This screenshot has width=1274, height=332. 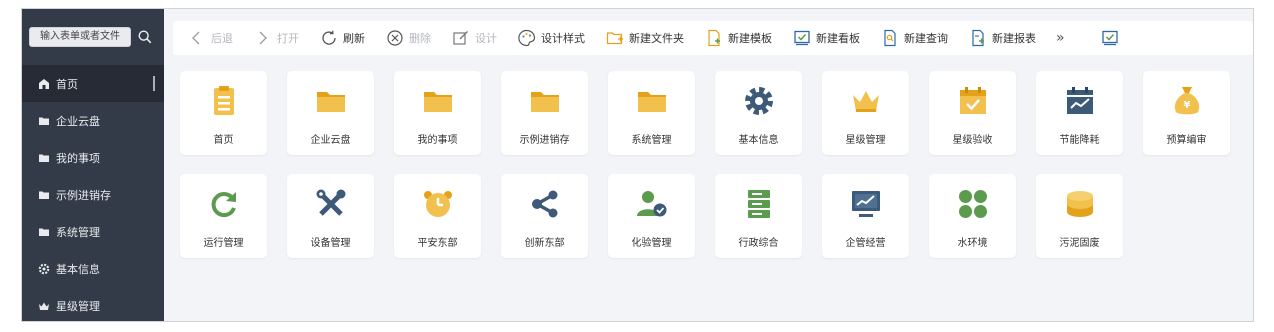 What do you see at coordinates (978, 38) in the screenshot?
I see `report-plus-icon` at bounding box center [978, 38].